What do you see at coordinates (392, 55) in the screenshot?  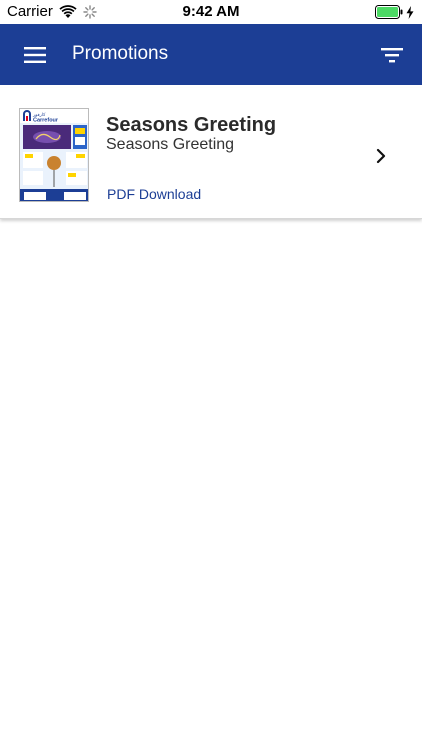 I see `filter-icon` at bounding box center [392, 55].